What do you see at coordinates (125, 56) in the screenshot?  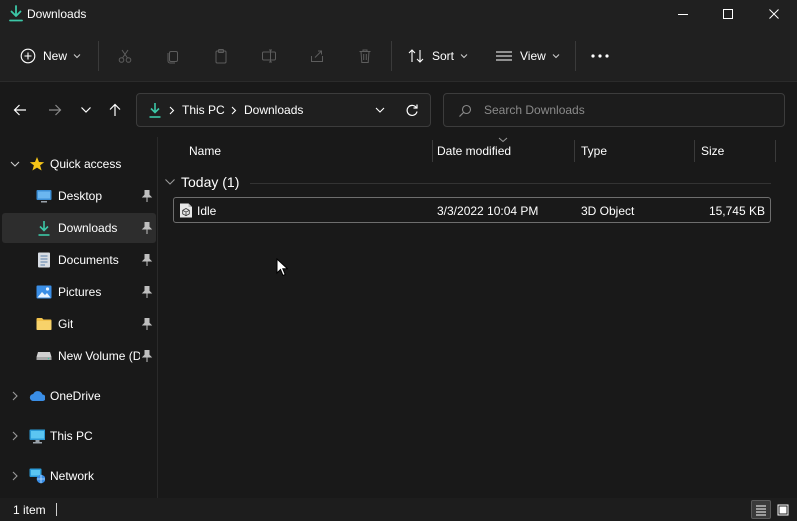 I see `cut-button` at bounding box center [125, 56].